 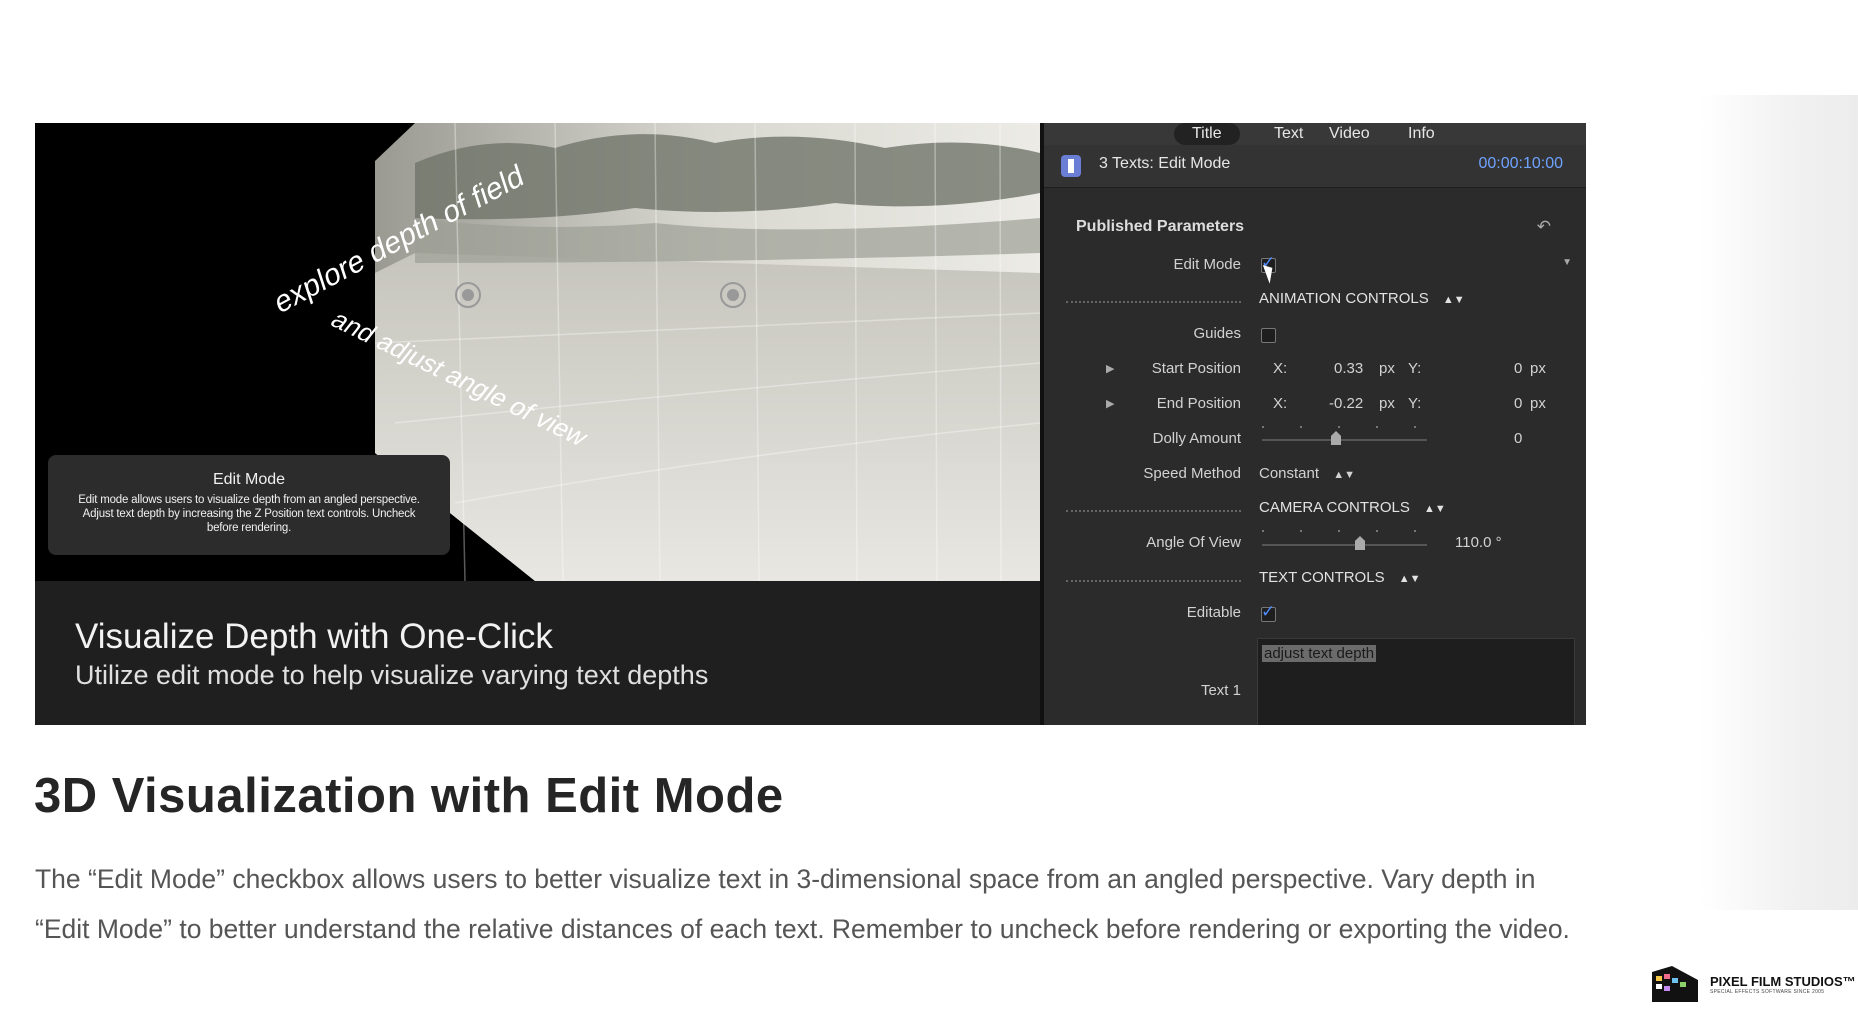 I want to click on guides-label: Guides, so click(x=1217, y=333).